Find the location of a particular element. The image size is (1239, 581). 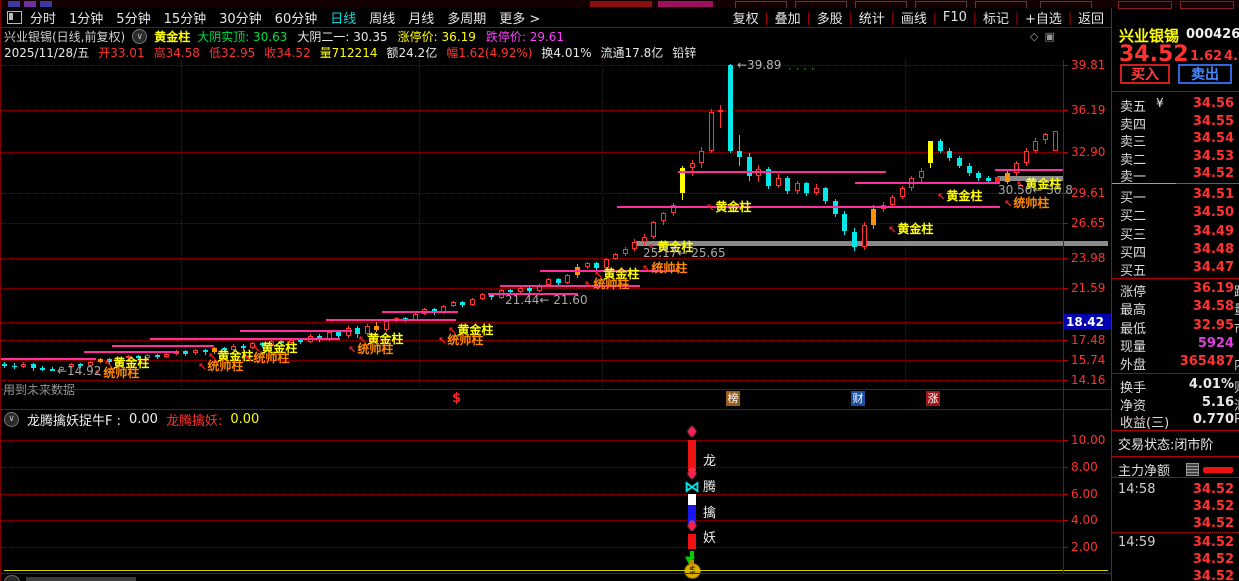

zero-baseline is located at coordinates (556, 570).